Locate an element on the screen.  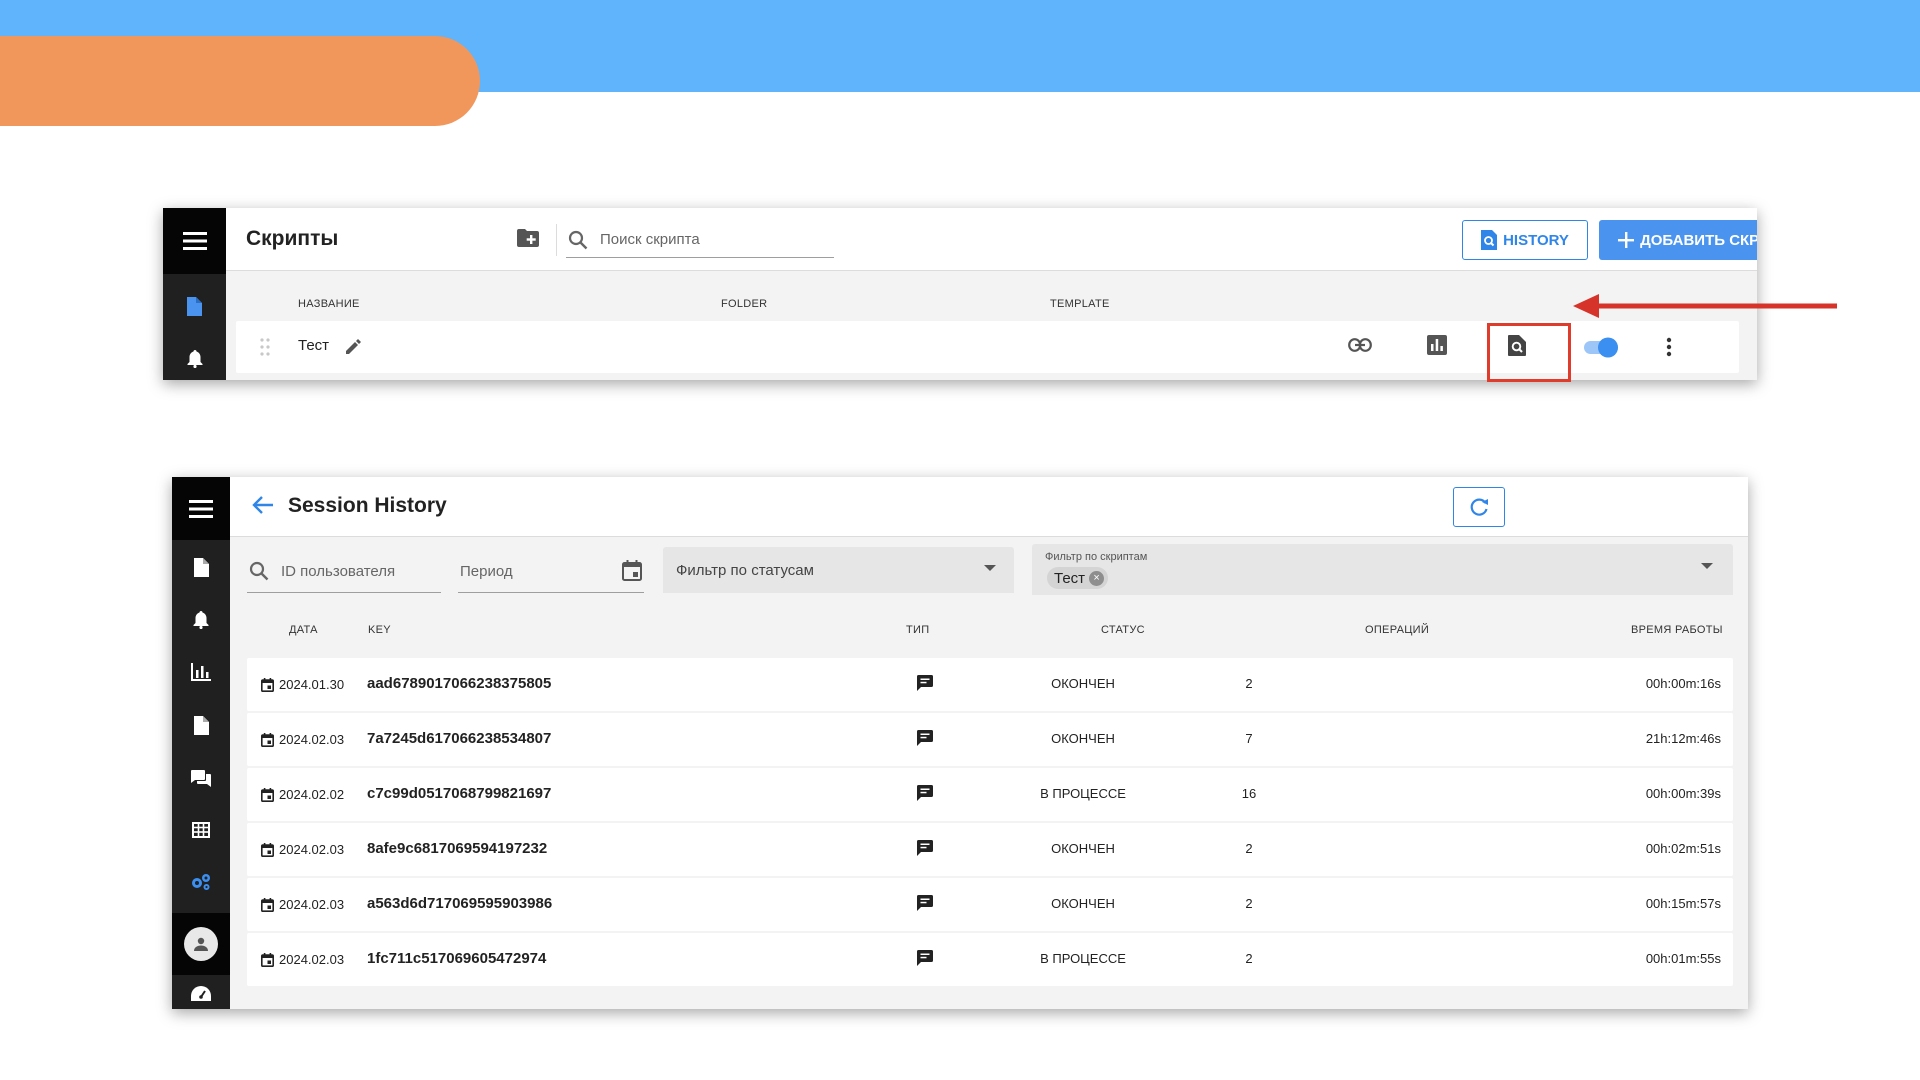
script-chip-label: Тест is located at coordinates (1070, 578).